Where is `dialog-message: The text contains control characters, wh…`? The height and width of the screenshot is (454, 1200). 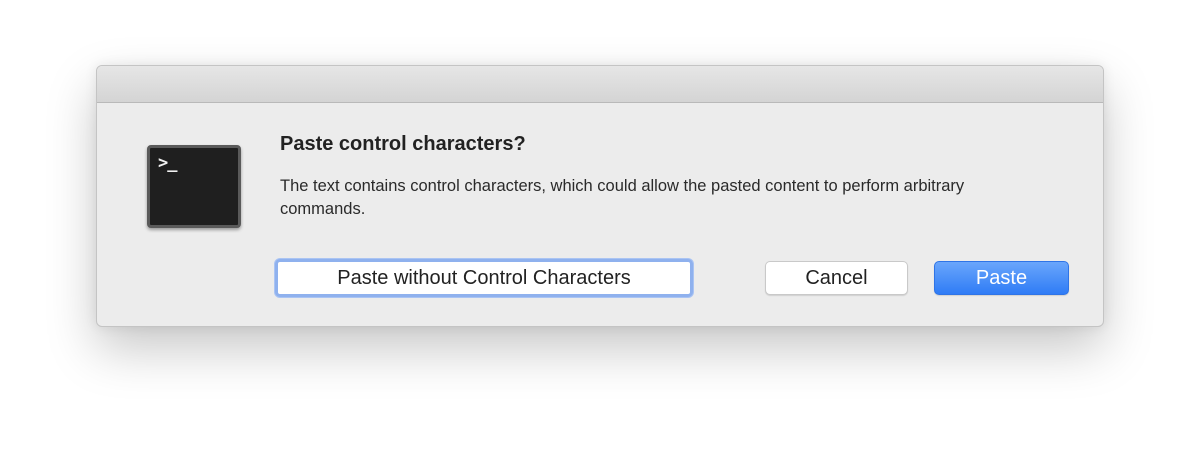
dialog-message: The text contains control characters, wh… is located at coordinates (622, 197).